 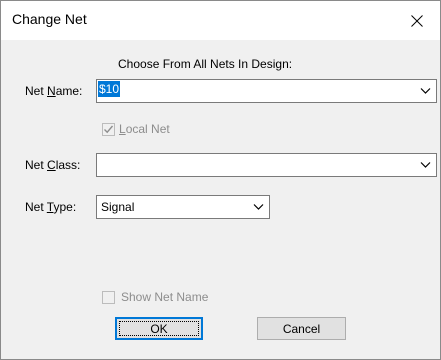 I want to click on net-name-combobox: $10, so click(x=266, y=91).